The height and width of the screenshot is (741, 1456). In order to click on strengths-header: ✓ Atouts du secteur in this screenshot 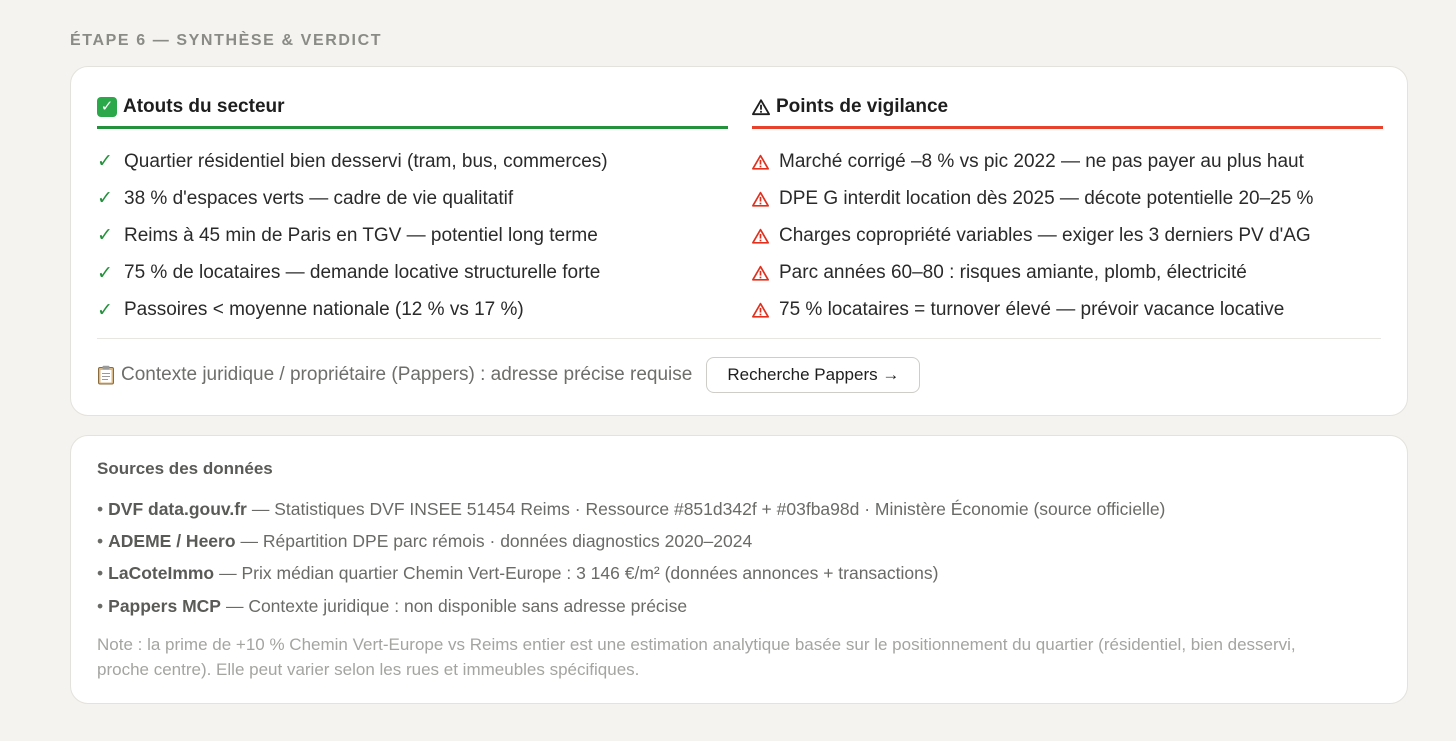, I will do `click(412, 110)`.